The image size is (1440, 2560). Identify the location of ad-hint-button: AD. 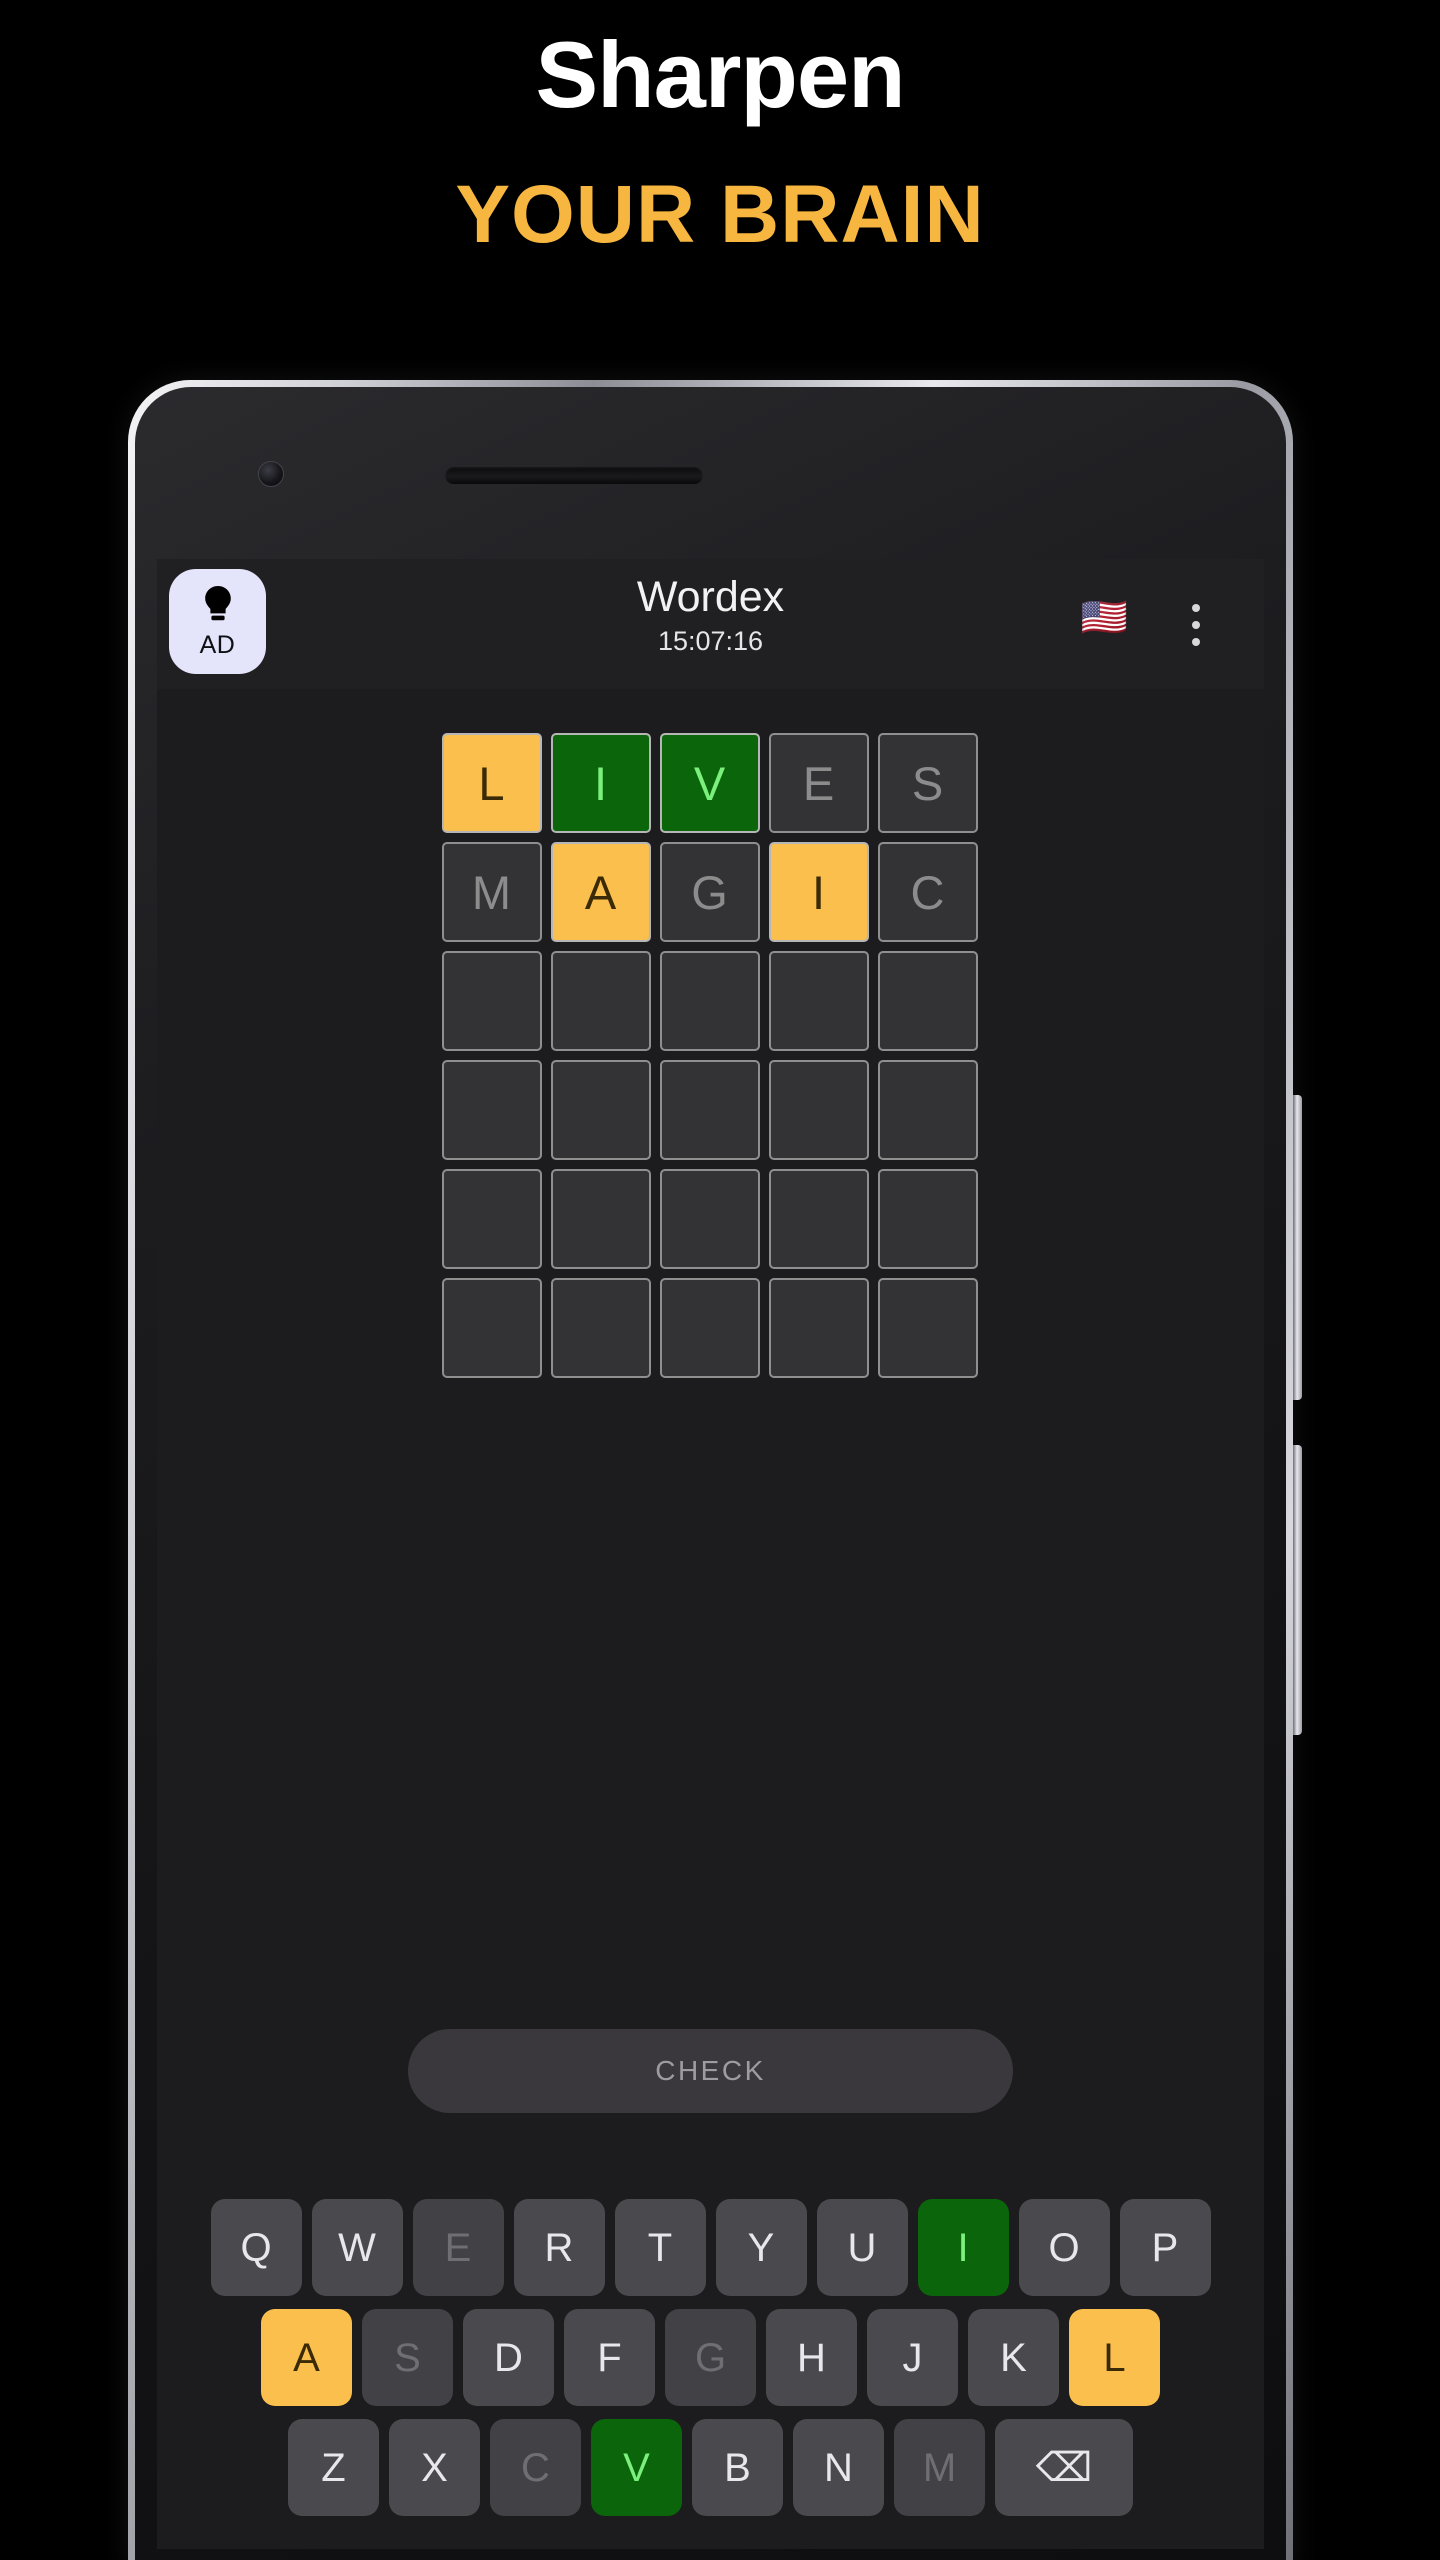
(217, 621).